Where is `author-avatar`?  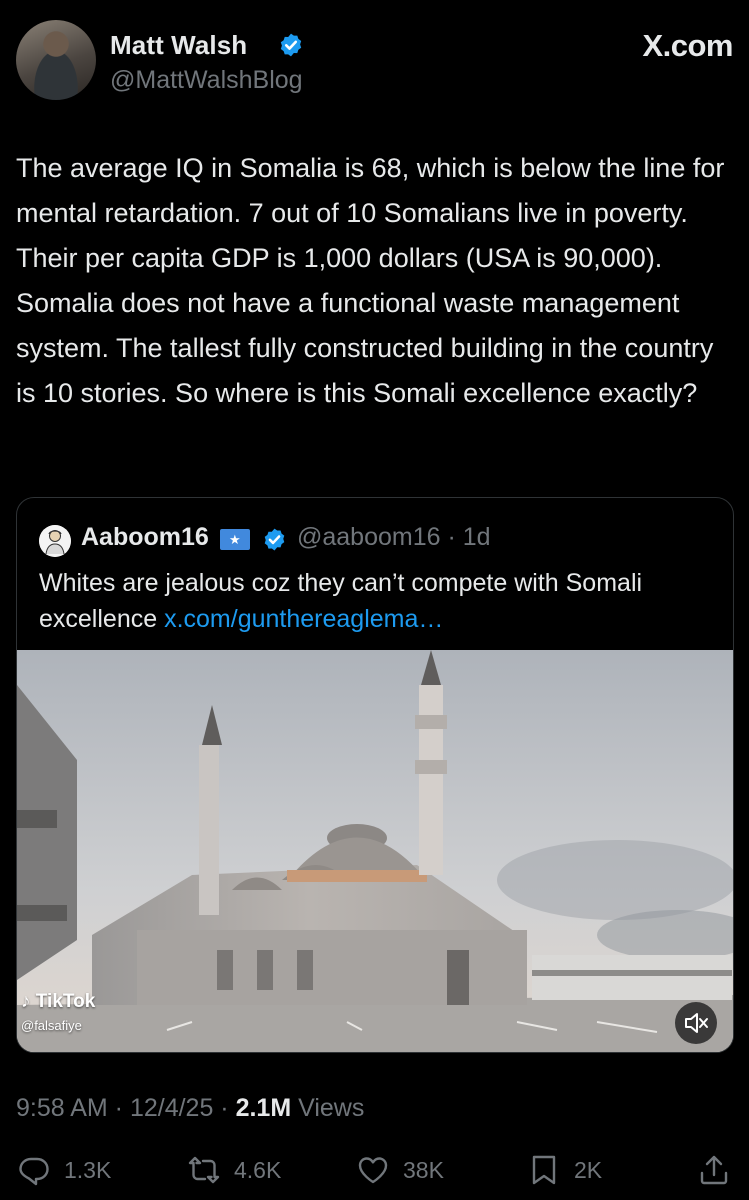
author-avatar is located at coordinates (56, 60).